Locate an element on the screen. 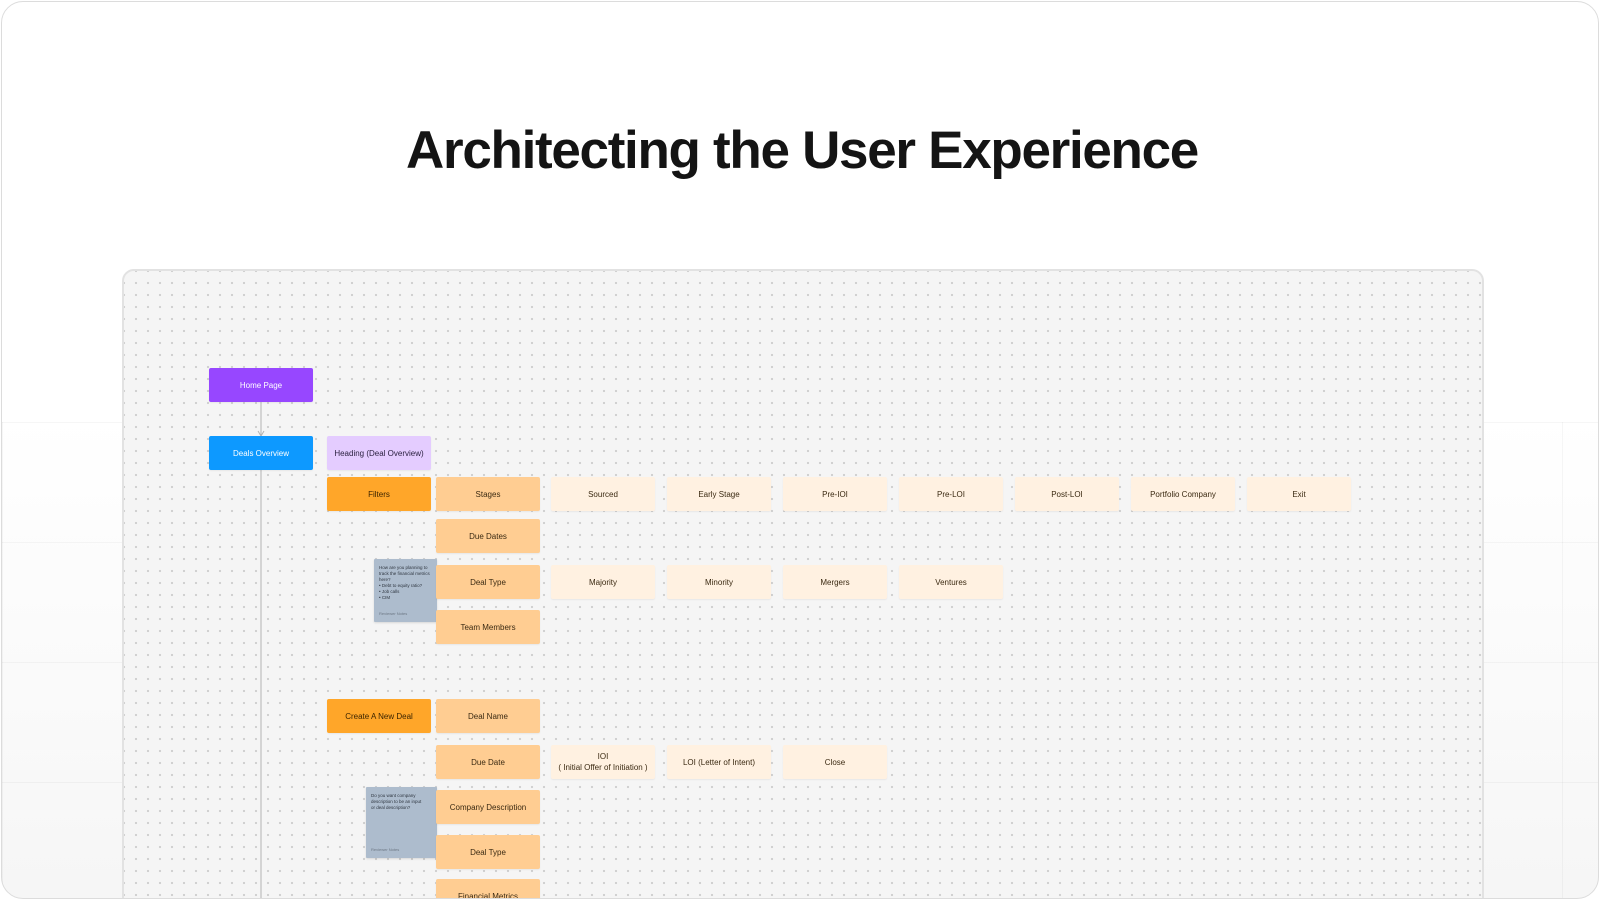  node-deal-type-create: Deal Type is located at coordinates (488, 852).